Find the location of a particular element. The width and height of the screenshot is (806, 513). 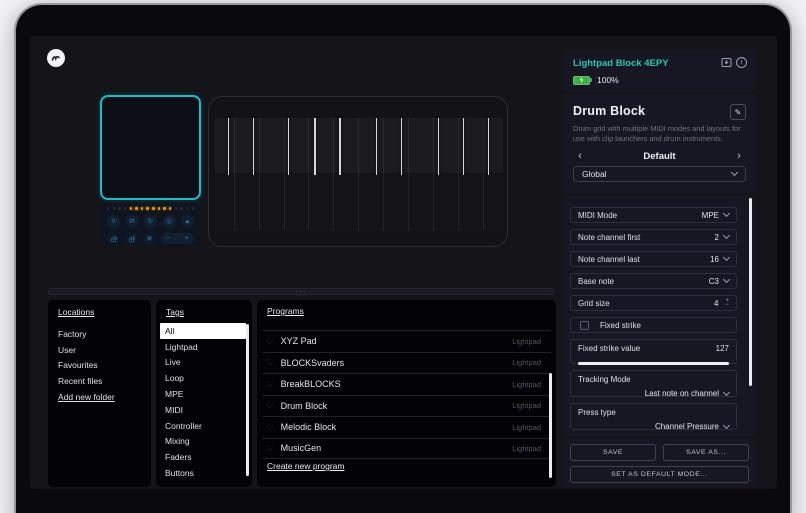

battery-icon is located at coordinates (582, 80).